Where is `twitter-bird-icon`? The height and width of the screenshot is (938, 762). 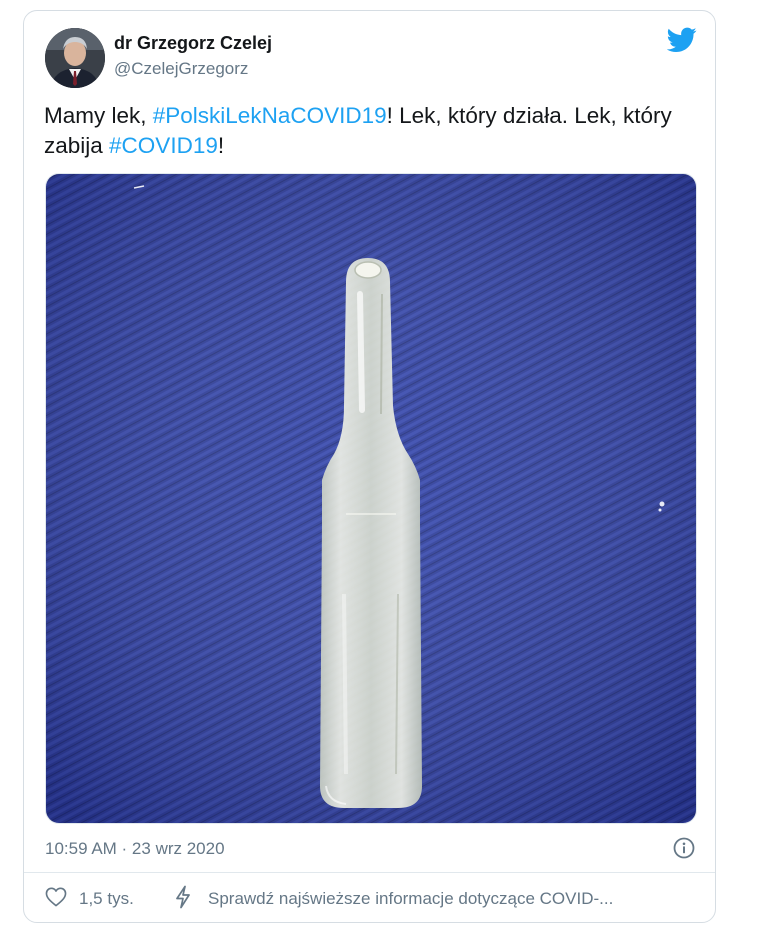
twitter-bird-icon is located at coordinates (681, 40).